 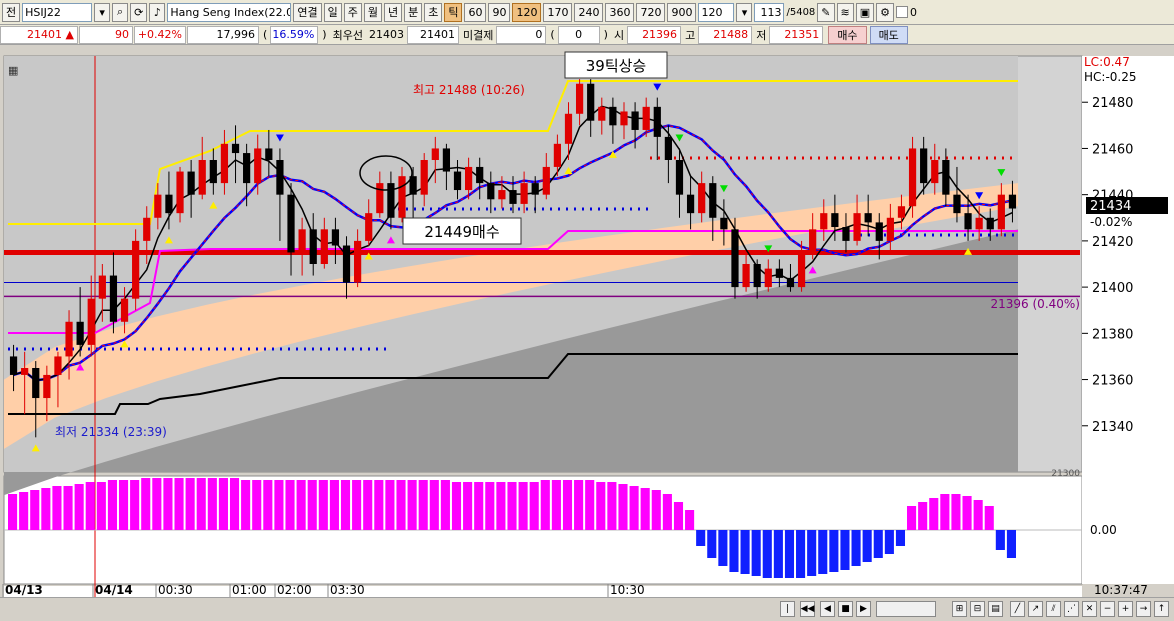 I want to click on jeon-button: 전, so click(x=11, y=12).